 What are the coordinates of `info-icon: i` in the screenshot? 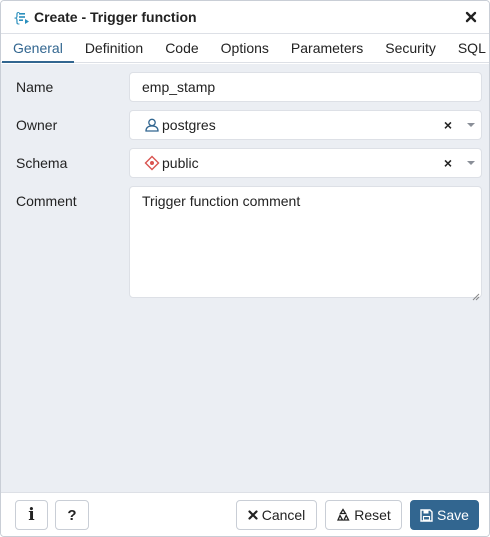 It's located at (31, 515).